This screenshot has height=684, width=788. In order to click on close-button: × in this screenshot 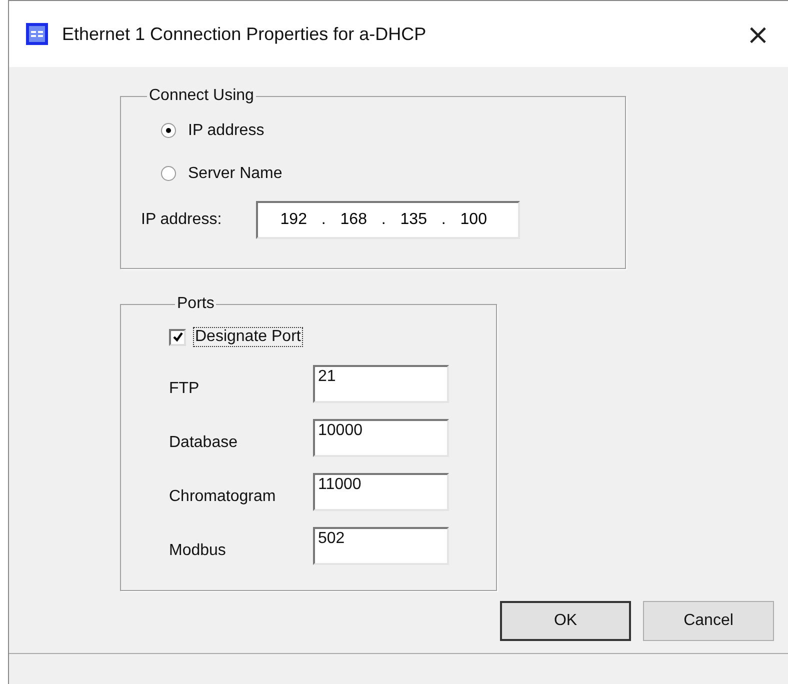, I will do `click(758, 34)`.